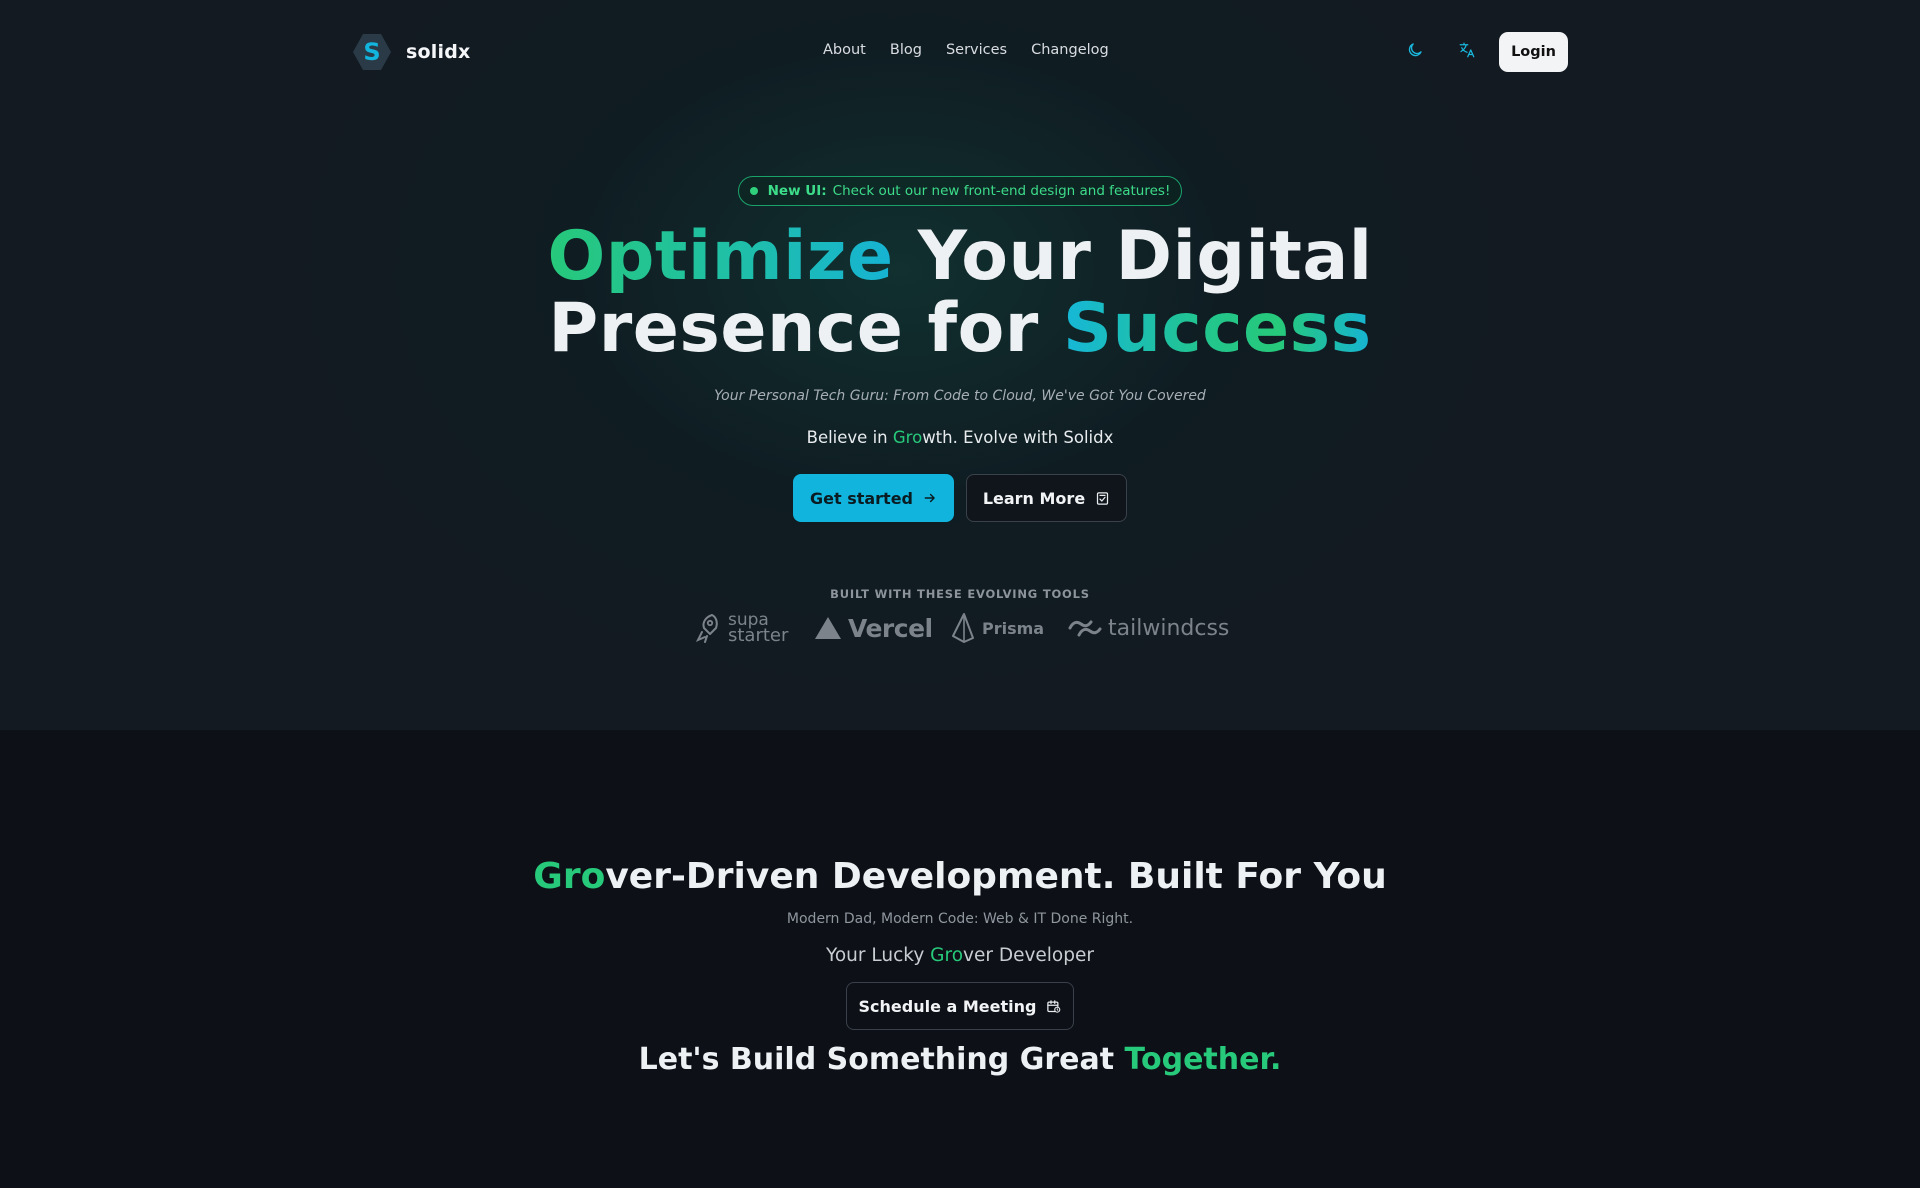 This screenshot has height=1188, width=1920. I want to click on brand-name: solidx, so click(438, 52).